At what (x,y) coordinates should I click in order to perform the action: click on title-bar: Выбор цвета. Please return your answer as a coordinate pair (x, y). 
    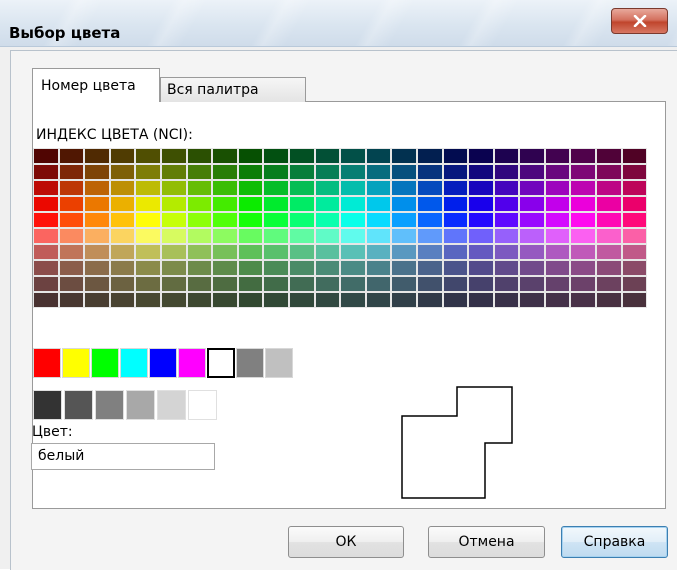
    Looking at the image, I should click on (338, 23).